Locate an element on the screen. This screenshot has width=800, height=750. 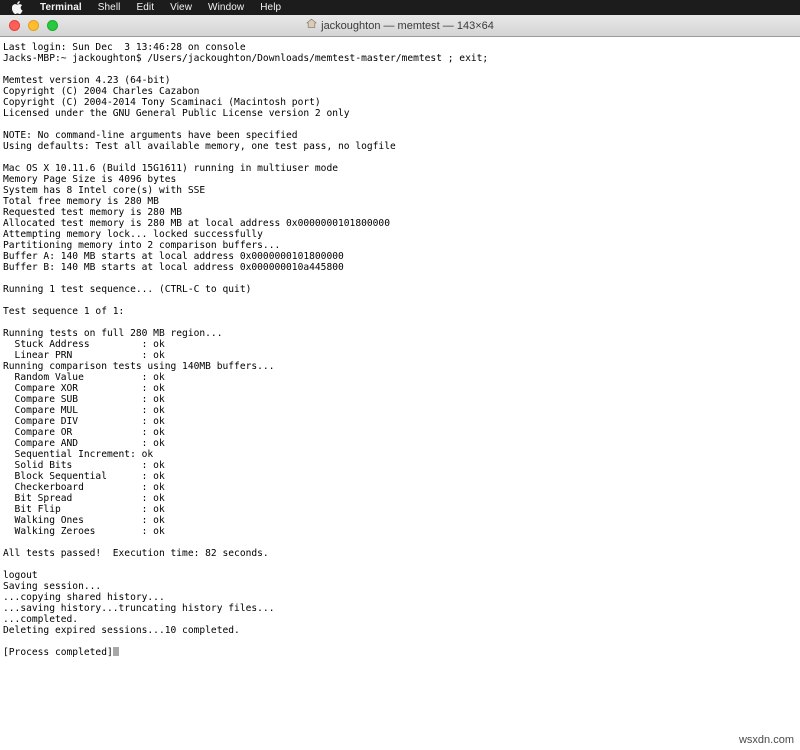
window-title-group: jackoughton — memtest — 143×64 is located at coordinates (400, 26).